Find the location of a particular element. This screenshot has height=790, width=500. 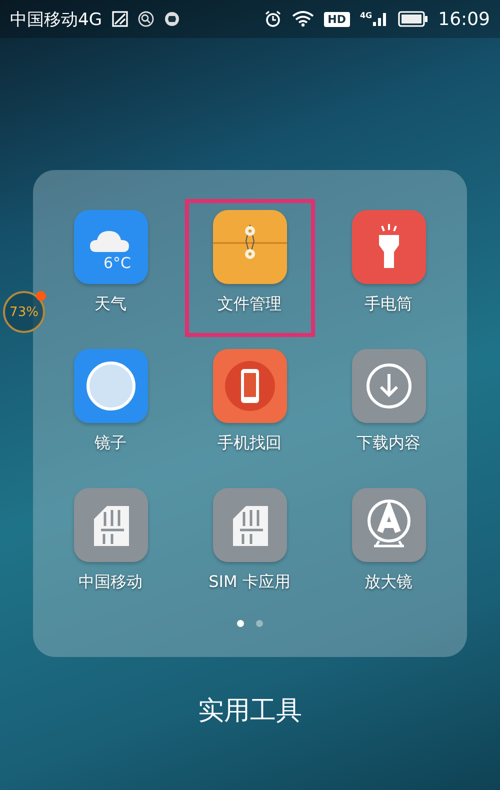

carrier-name: 中国移动4G is located at coordinates (56, 19).